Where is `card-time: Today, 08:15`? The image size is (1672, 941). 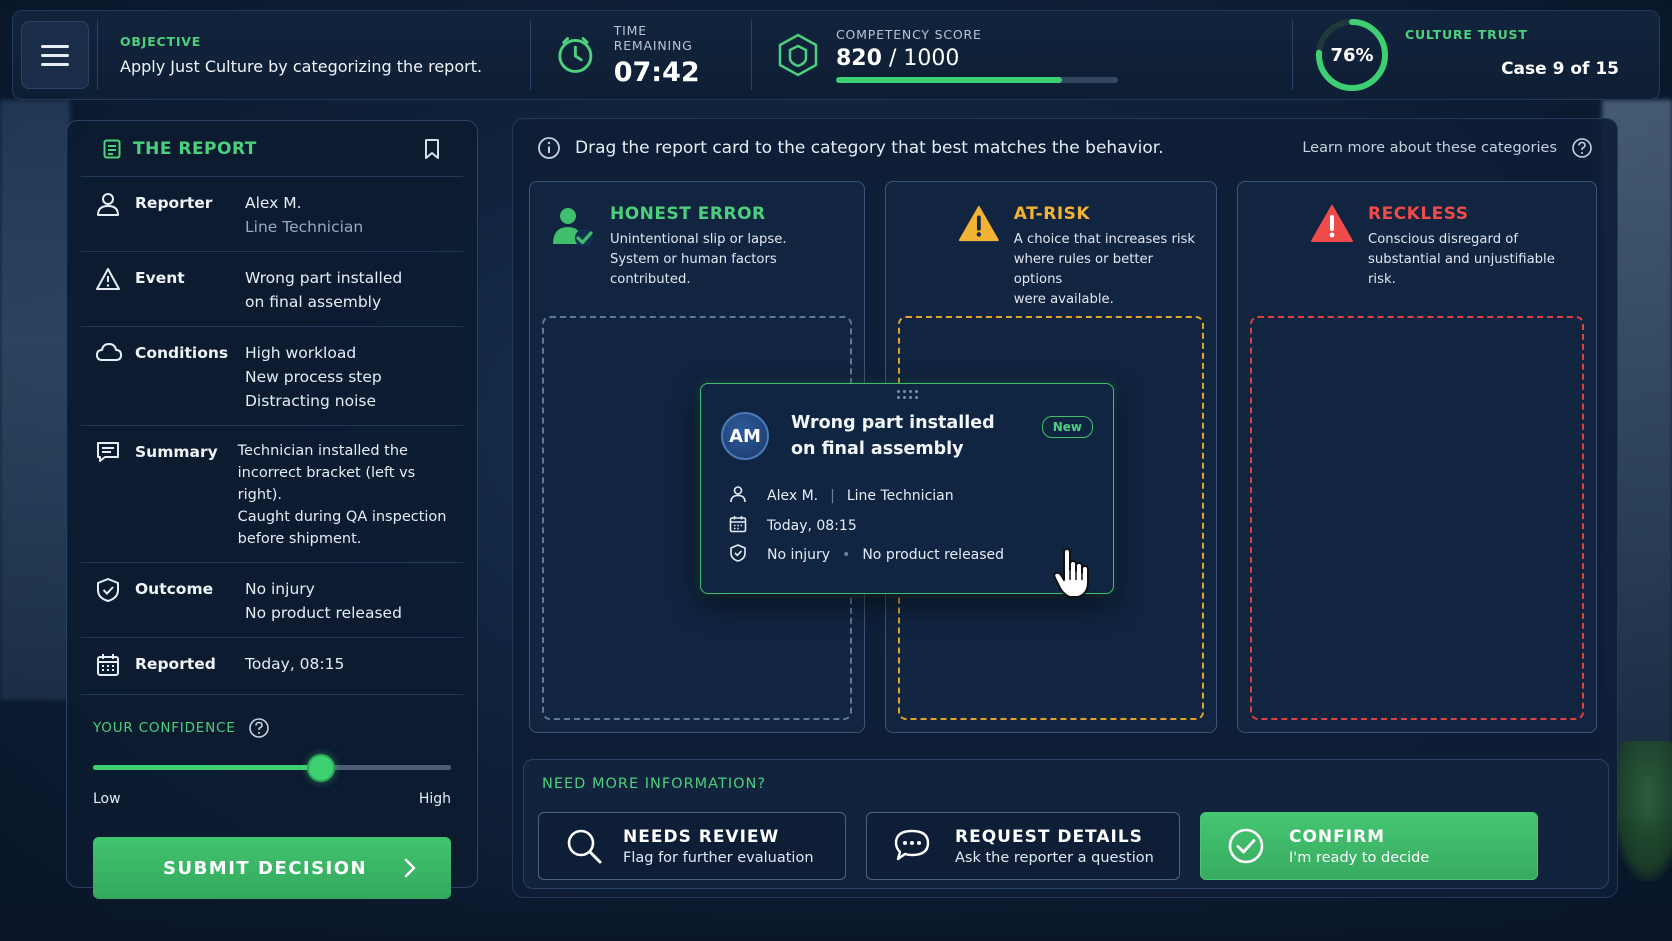
card-time: Today, 08:15 is located at coordinates (812, 526).